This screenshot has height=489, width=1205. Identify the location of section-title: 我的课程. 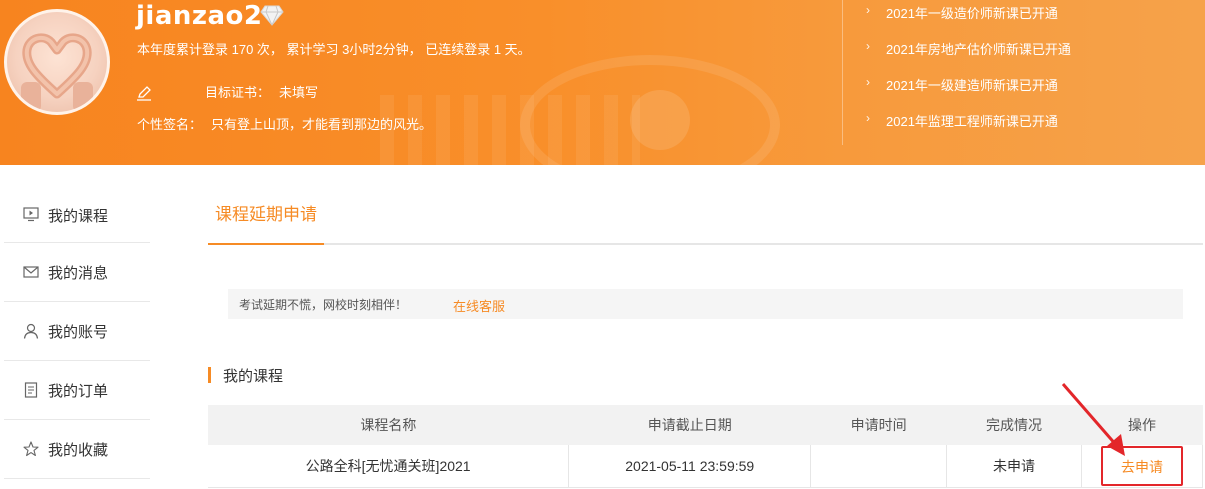
(246, 375).